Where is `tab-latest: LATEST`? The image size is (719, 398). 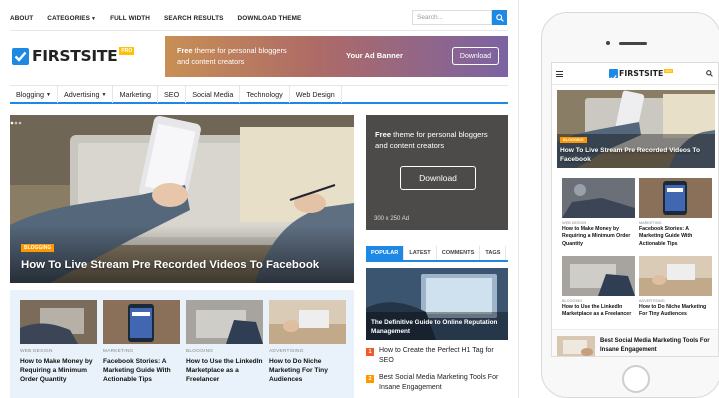
tab-latest: LATEST is located at coordinates (420, 253).